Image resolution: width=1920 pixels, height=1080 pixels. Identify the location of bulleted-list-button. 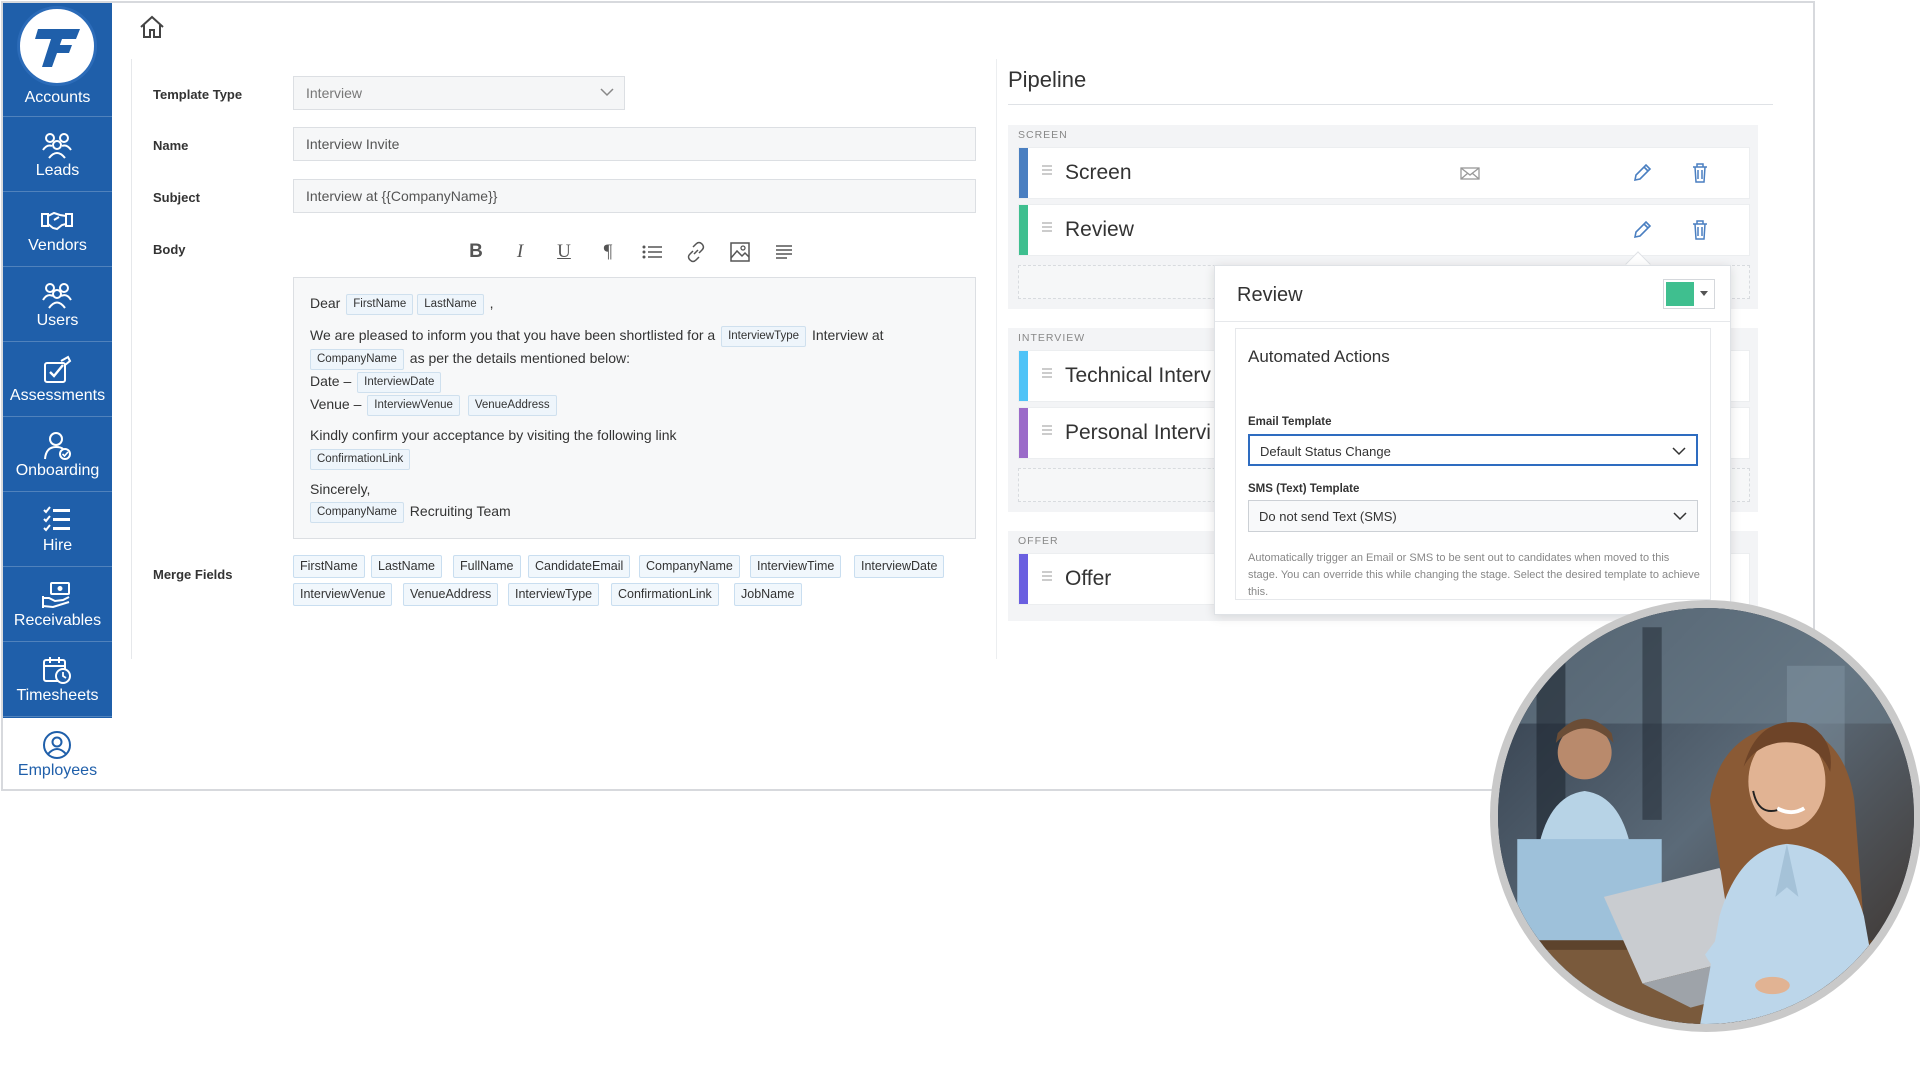
(652, 252).